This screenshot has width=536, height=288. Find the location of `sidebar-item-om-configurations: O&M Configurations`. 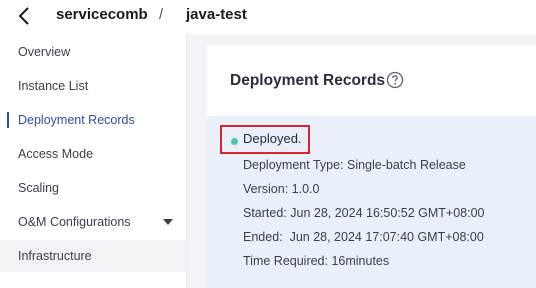

sidebar-item-om-configurations: O&M Configurations is located at coordinates (93, 222).